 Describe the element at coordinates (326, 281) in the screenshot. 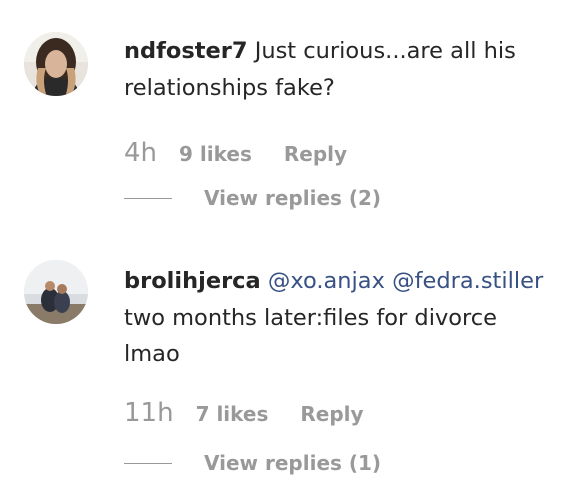

I see `mention-link: @xo.anjax` at that location.